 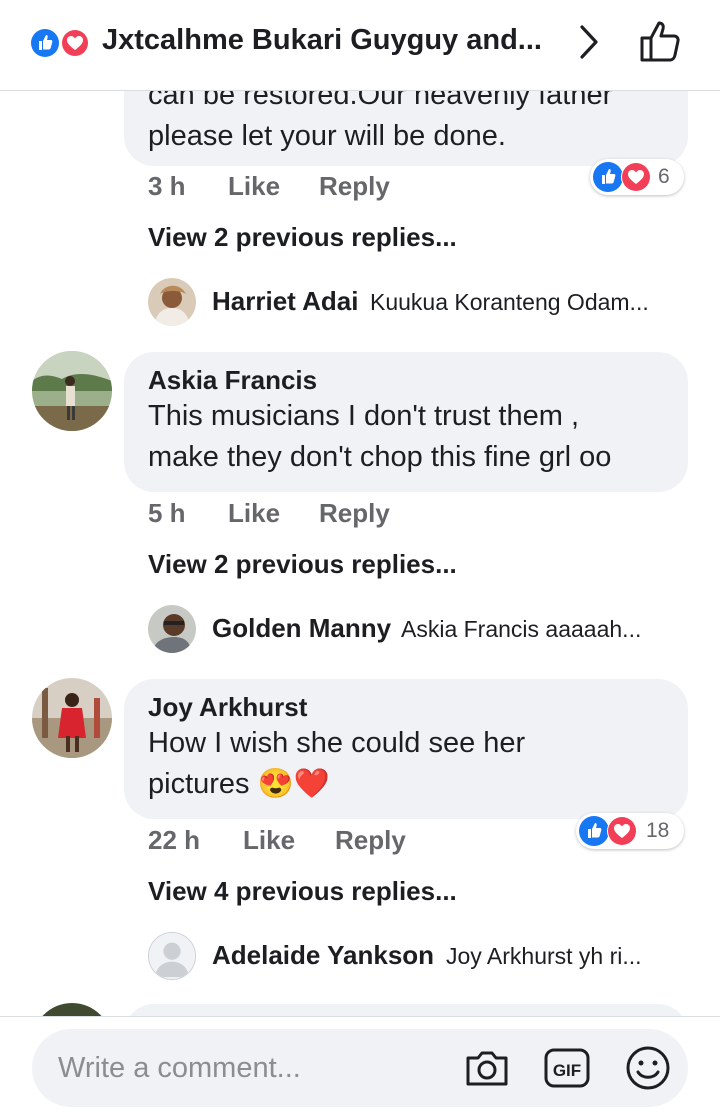 I want to click on comment-input-wrapper: GIF, so click(x=360, y=1068).